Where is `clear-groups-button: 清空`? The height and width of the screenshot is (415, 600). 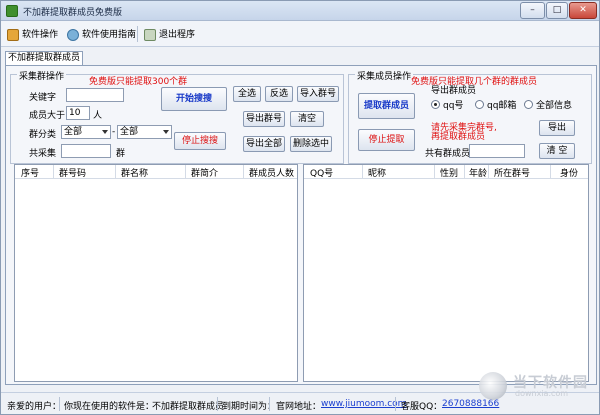
clear-groups-button: 清空 is located at coordinates (307, 119).